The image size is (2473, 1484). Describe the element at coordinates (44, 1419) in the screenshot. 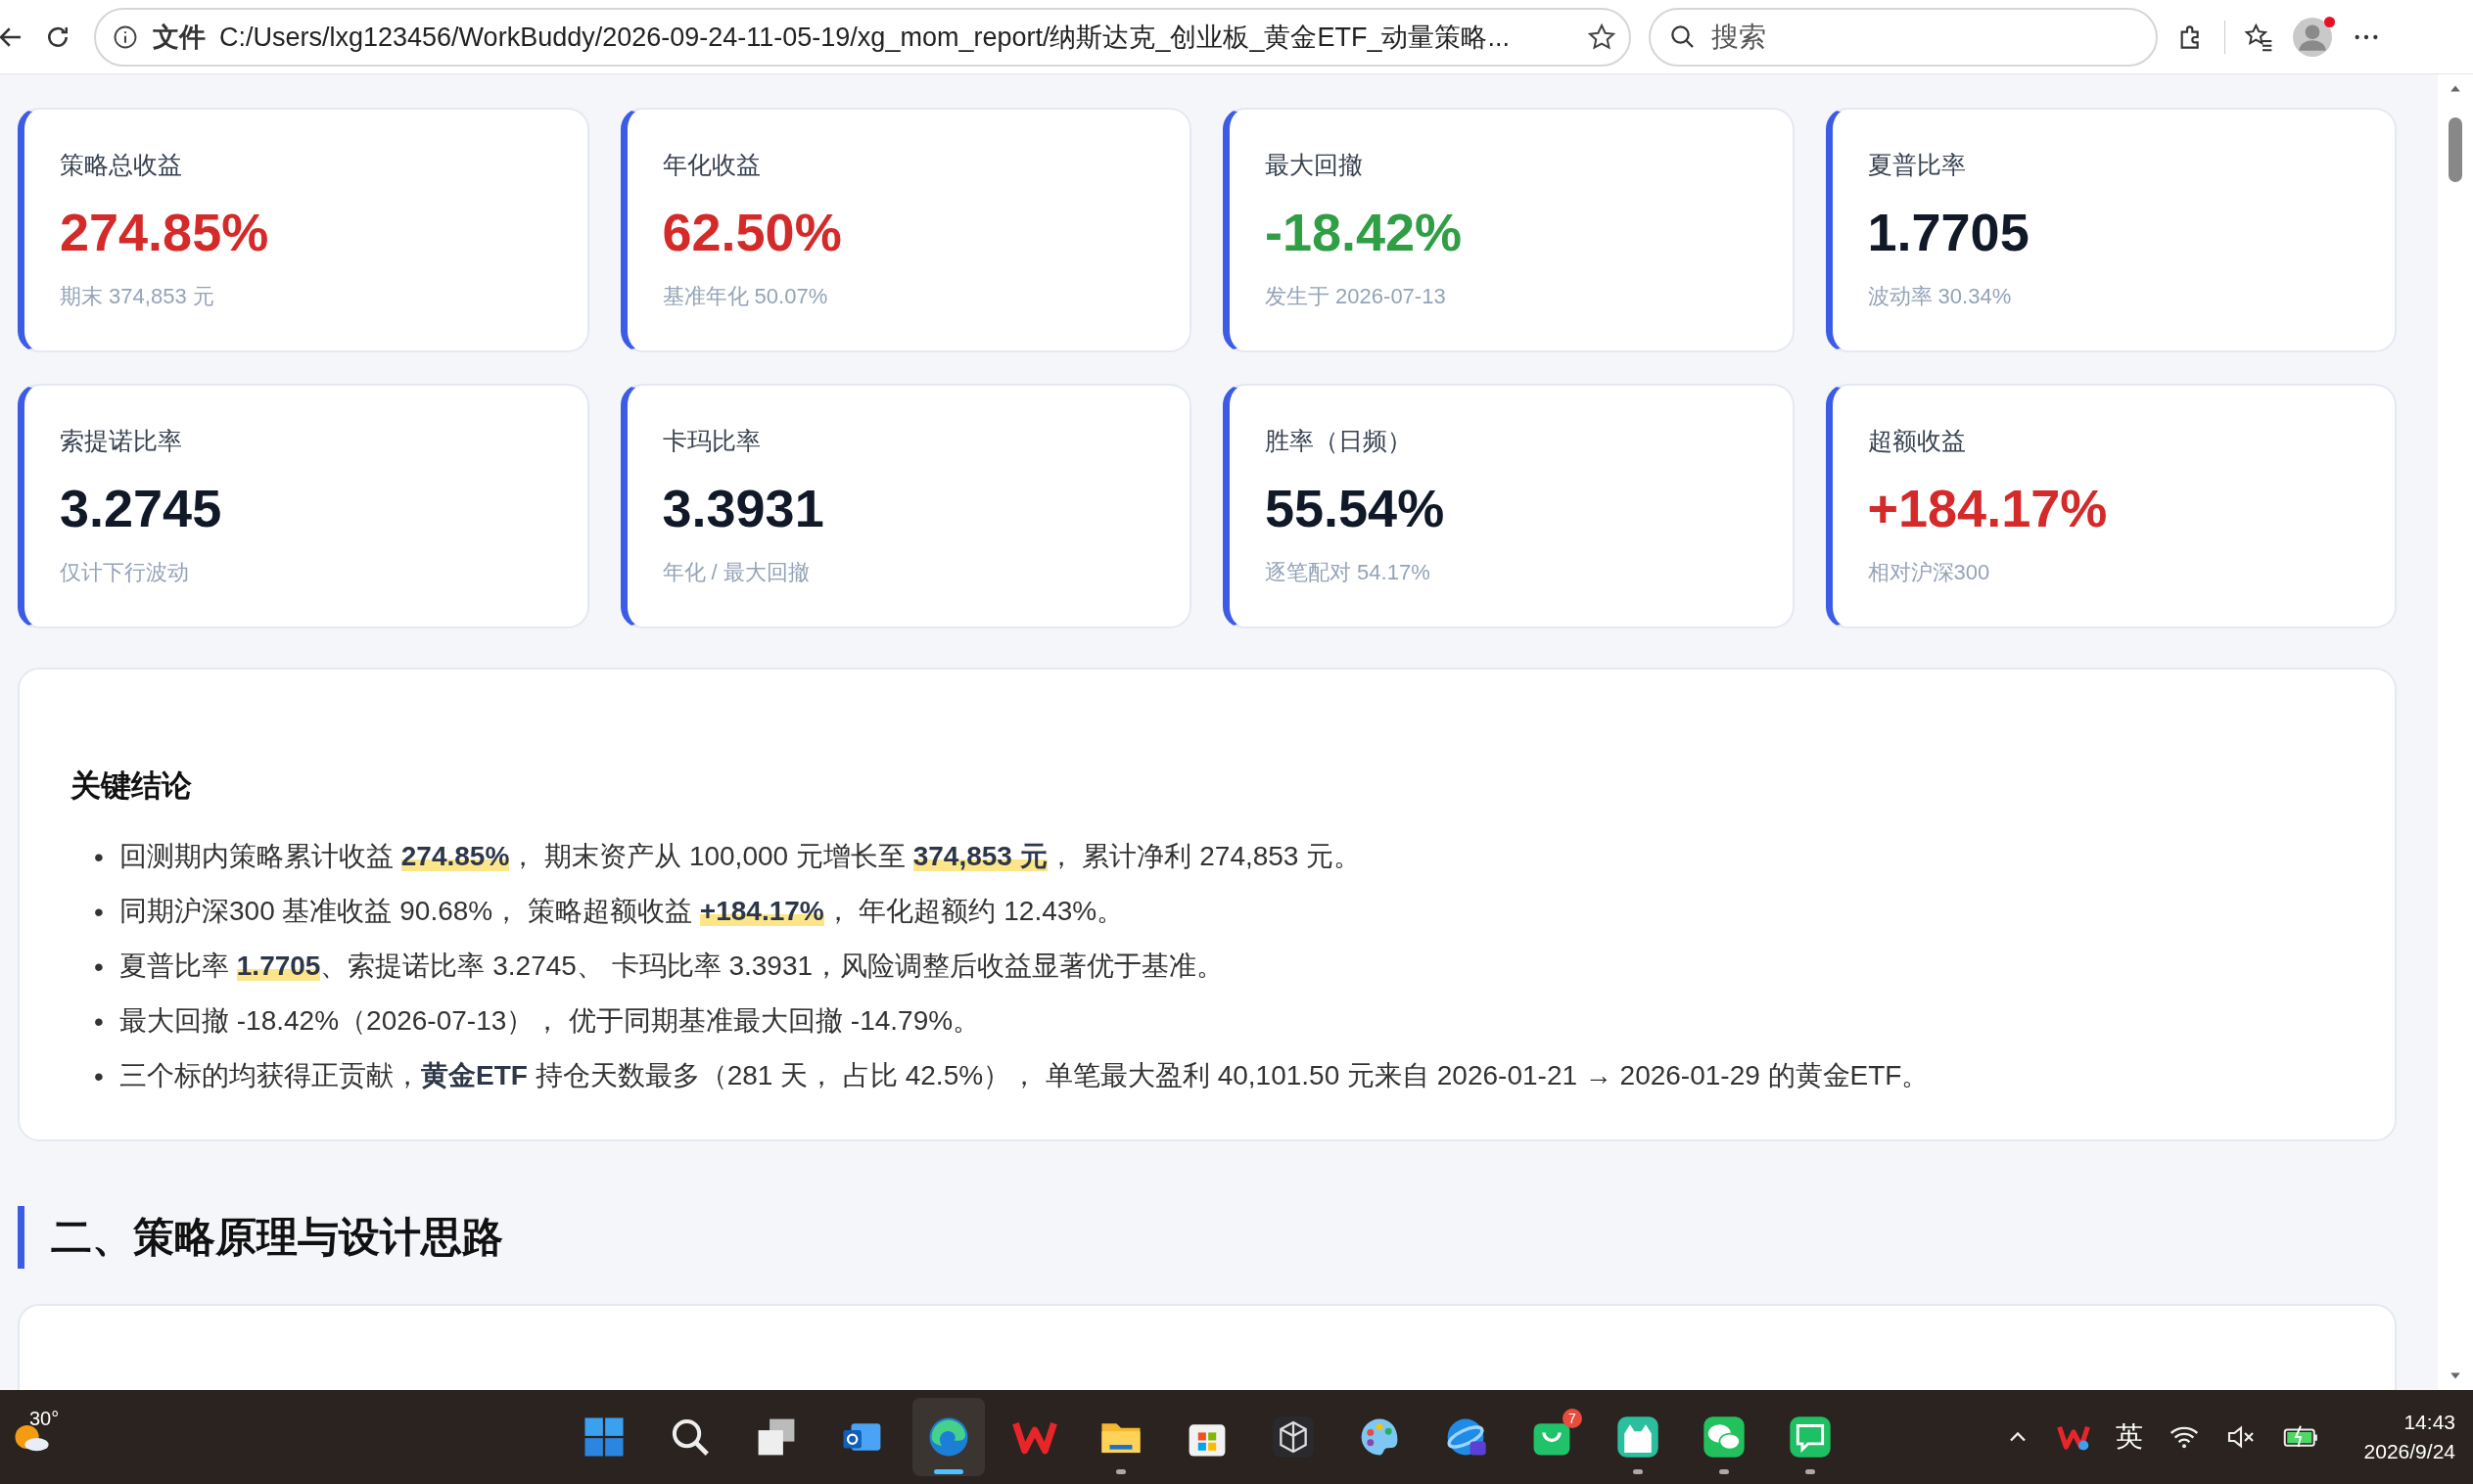

I see `temperature: 30°` at that location.